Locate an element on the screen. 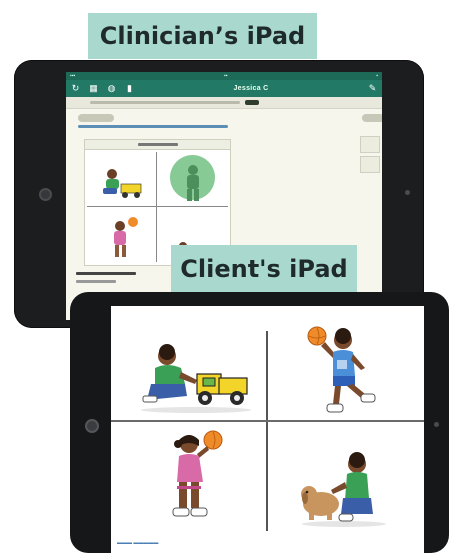  breadcrumb-text is located at coordinates (165, 102).